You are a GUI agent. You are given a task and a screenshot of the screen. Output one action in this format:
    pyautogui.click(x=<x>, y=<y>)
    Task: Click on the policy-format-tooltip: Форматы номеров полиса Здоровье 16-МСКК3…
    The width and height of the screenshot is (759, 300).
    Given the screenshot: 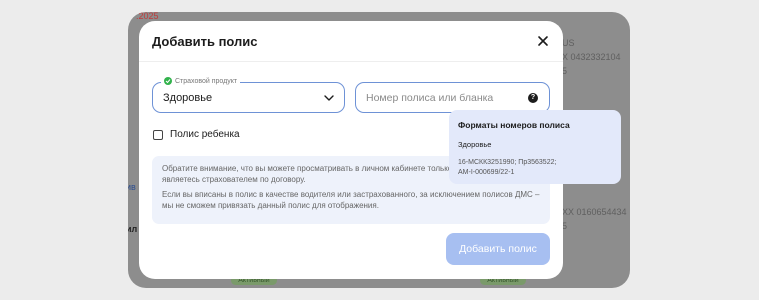 What is the action you would take?
    pyautogui.click(x=535, y=147)
    